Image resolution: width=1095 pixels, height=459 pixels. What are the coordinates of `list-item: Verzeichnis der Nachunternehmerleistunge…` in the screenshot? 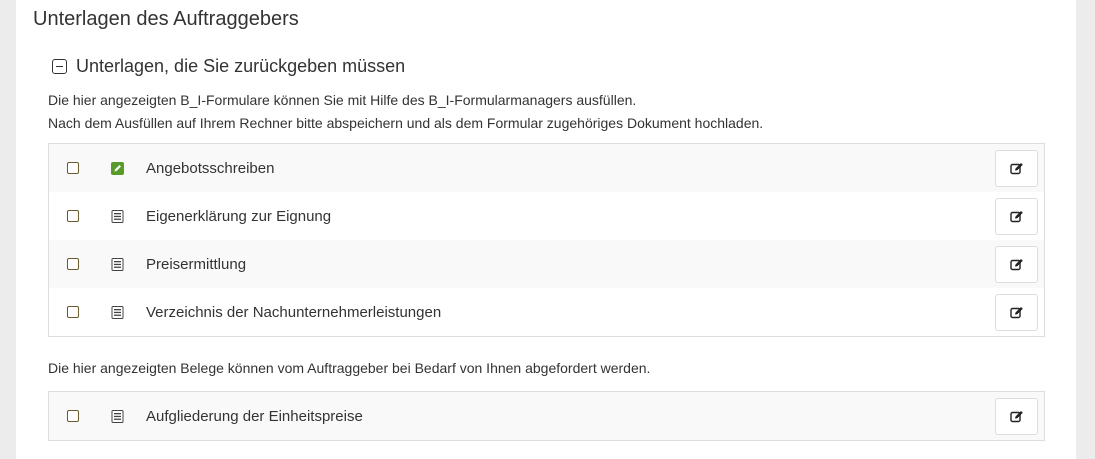 It's located at (546, 312).